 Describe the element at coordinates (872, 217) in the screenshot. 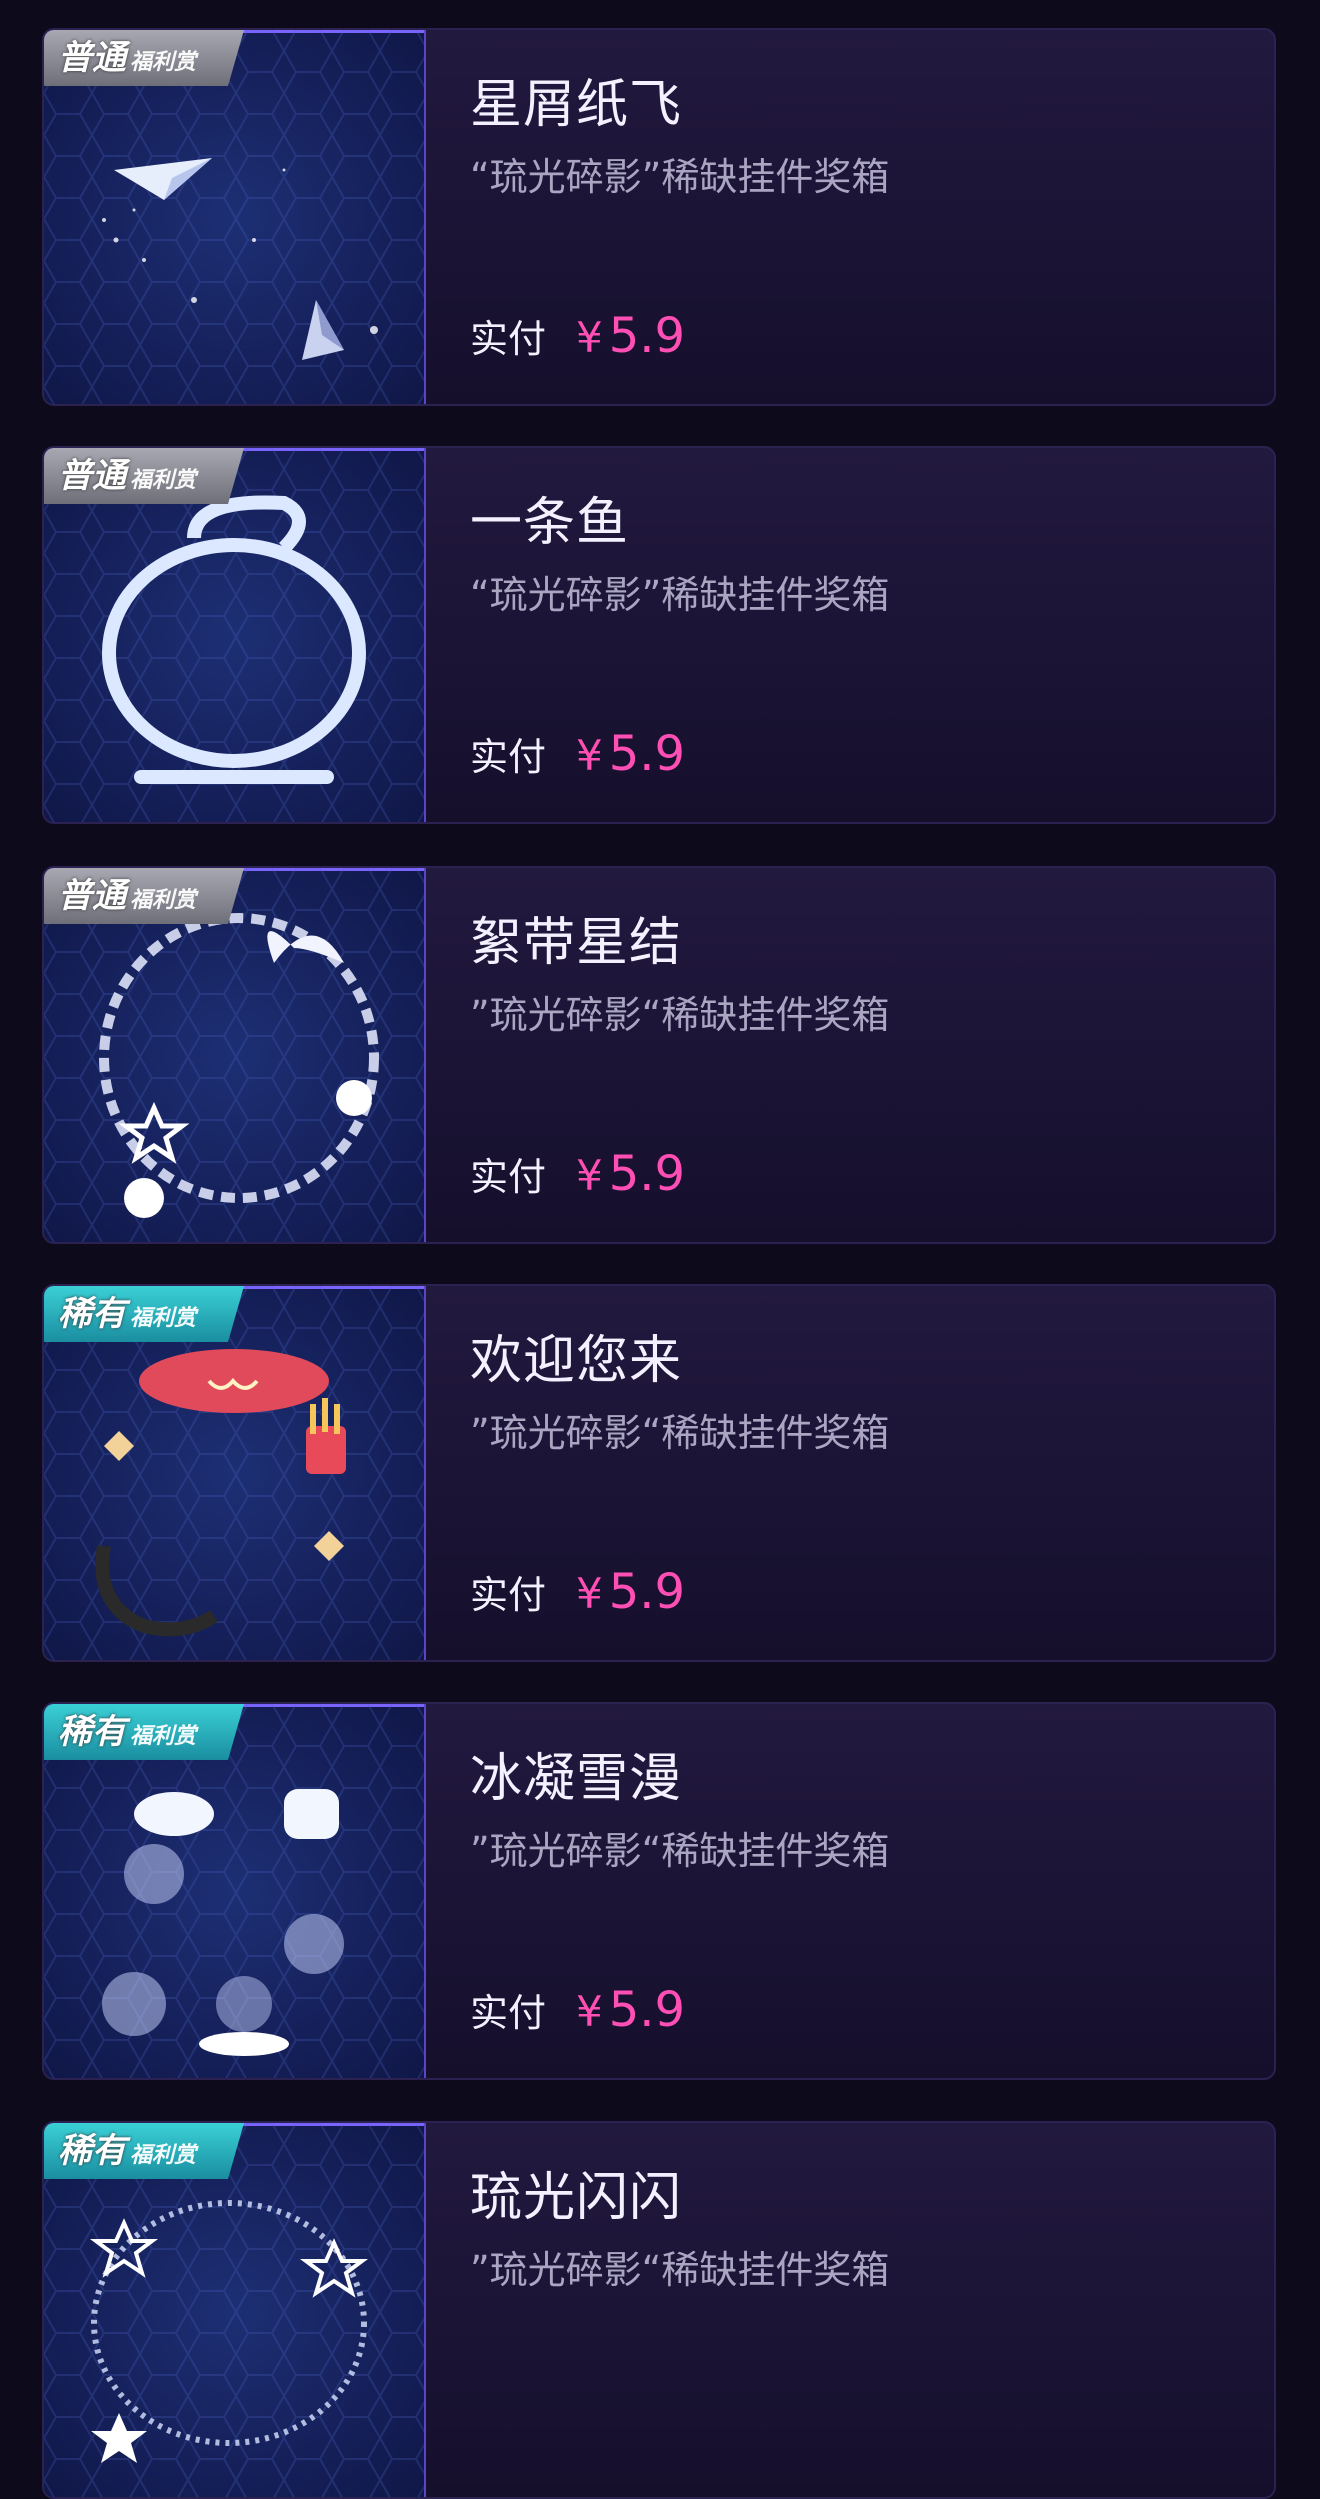

I see `product-info: 星屑纸飞 “琉光碎影”稀缺挂件奖箱 实付 ¥5.9` at that location.